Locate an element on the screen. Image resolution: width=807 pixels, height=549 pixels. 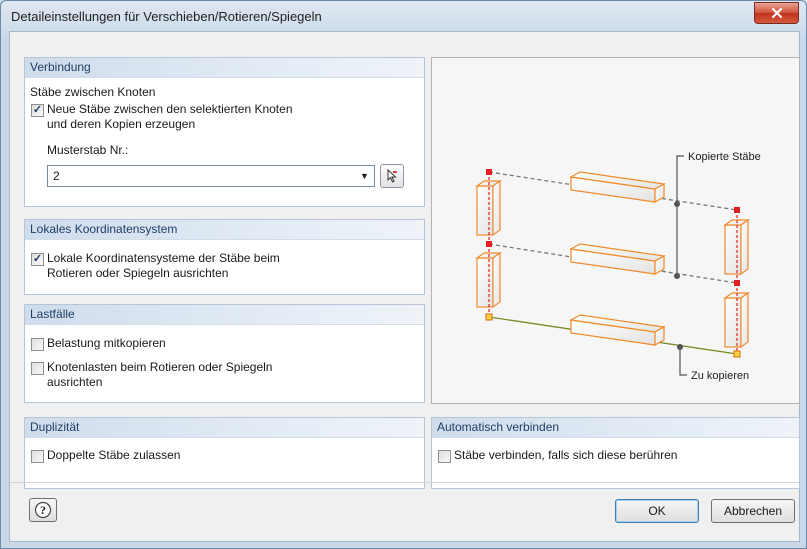
pointer-pick-icon is located at coordinates (392, 176).